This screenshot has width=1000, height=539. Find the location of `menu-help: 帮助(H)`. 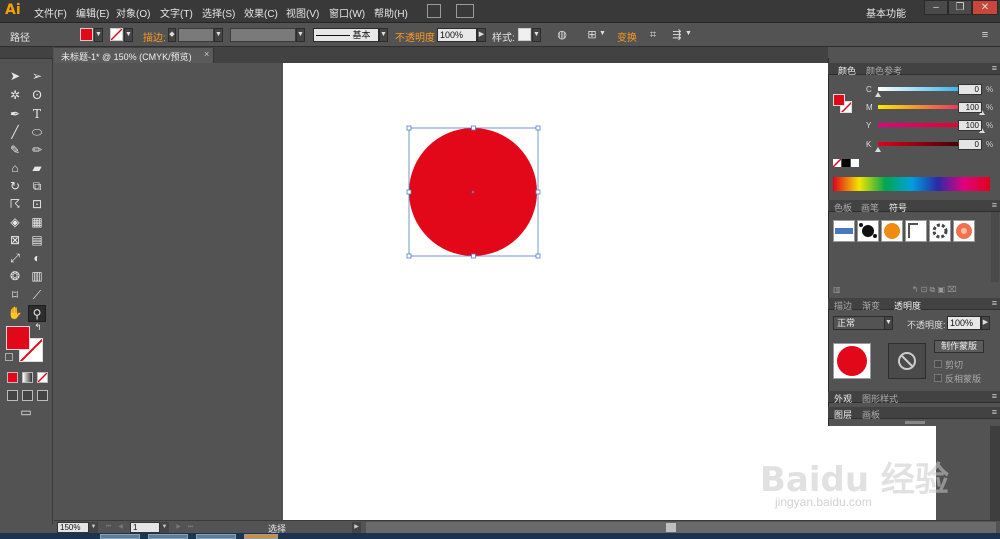

menu-help: 帮助(H) is located at coordinates (391, 12).